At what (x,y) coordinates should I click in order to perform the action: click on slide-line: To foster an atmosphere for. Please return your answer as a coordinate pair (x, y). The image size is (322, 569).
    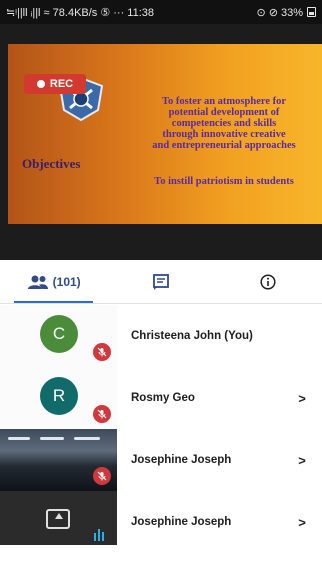
    Looking at the image, I should click on (224, 101).